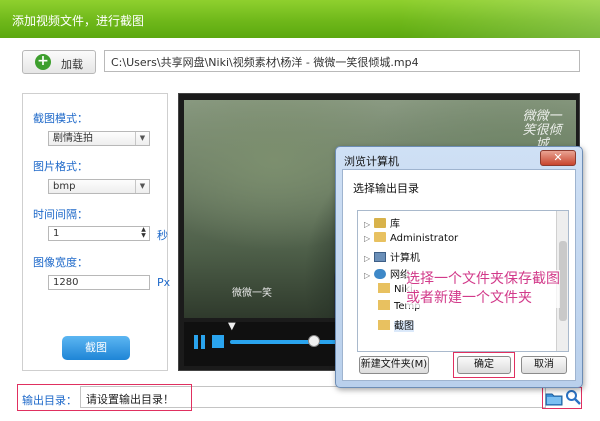 Image resolution: width=600 pixels, height=421 pixels. Describe the element at coordinates (99, 138) in the screenshot. I see `mode-select: 剧情连拍 ▼` at that location.